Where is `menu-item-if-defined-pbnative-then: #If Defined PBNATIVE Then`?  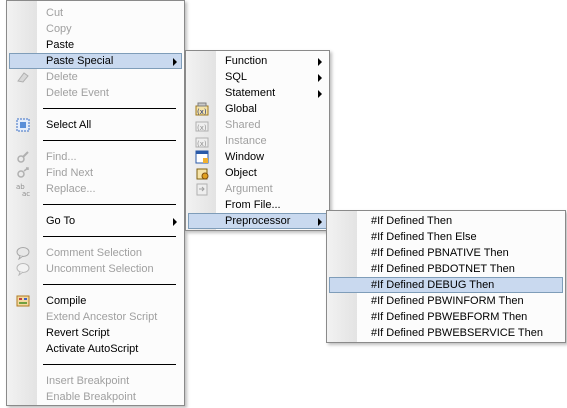
menu-item-if-defined-pbnative-then: #If Defined PBNATIVE Then is located at coordinates (446, 253).